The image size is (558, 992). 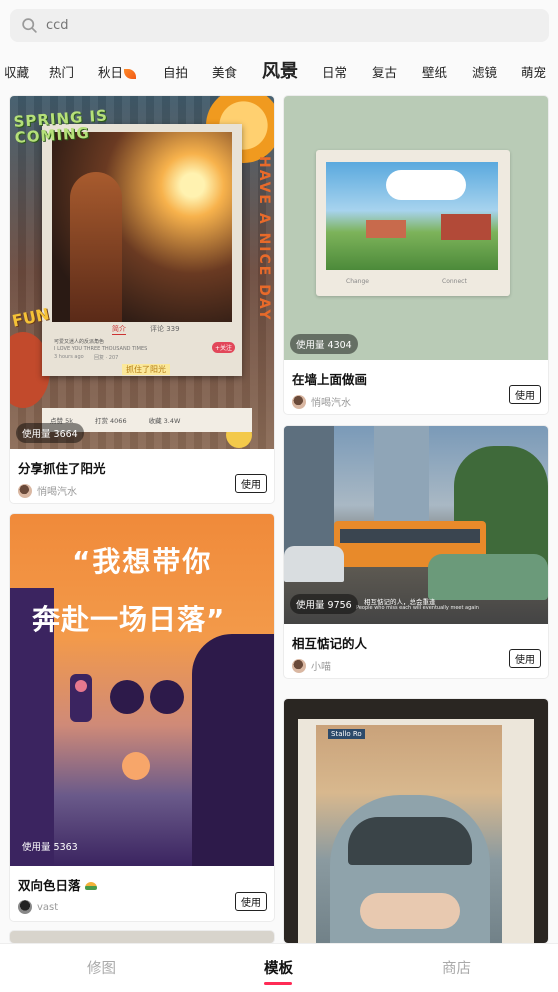 What do you see at coordinates (150, 698) in the screenshot?
I see `traffic-light-bar` at bounding box center [150, 698].